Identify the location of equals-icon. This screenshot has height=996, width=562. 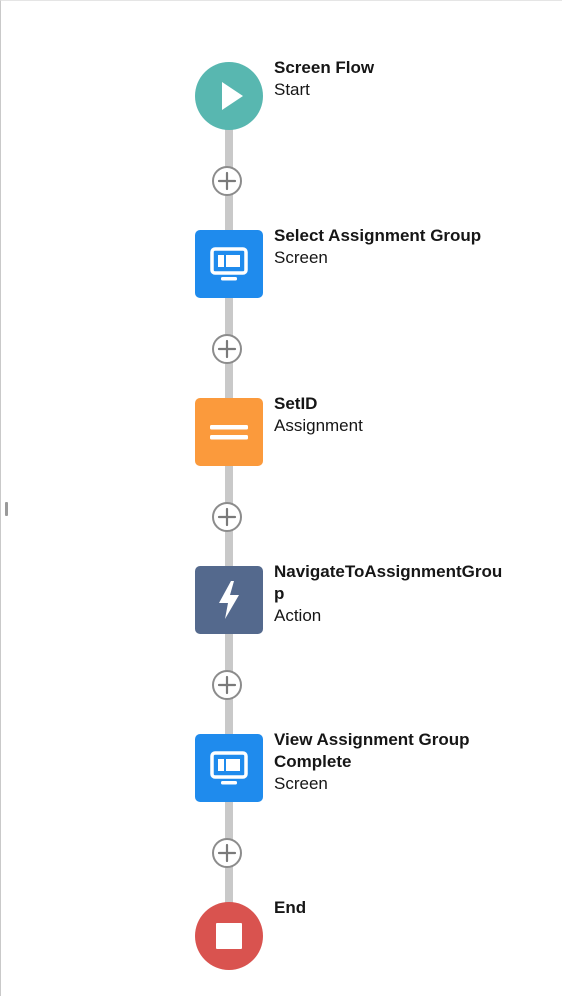
(229, 432).